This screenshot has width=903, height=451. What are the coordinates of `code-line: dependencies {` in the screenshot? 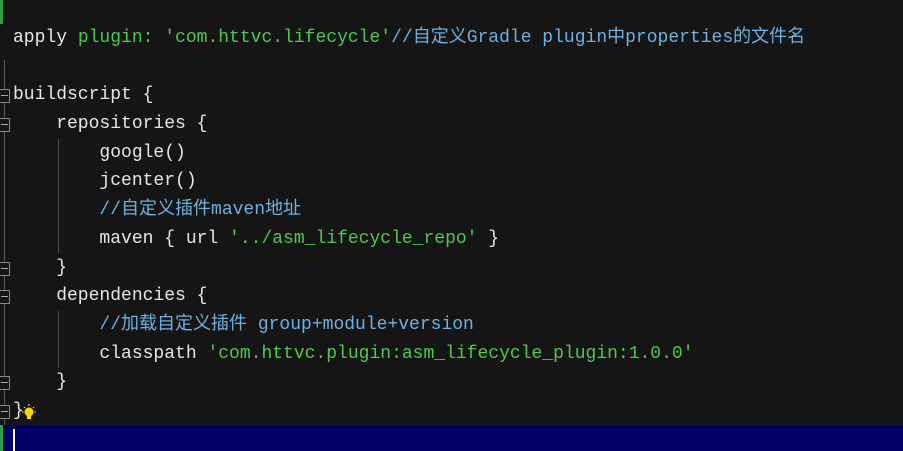 It's located at (409, 296).